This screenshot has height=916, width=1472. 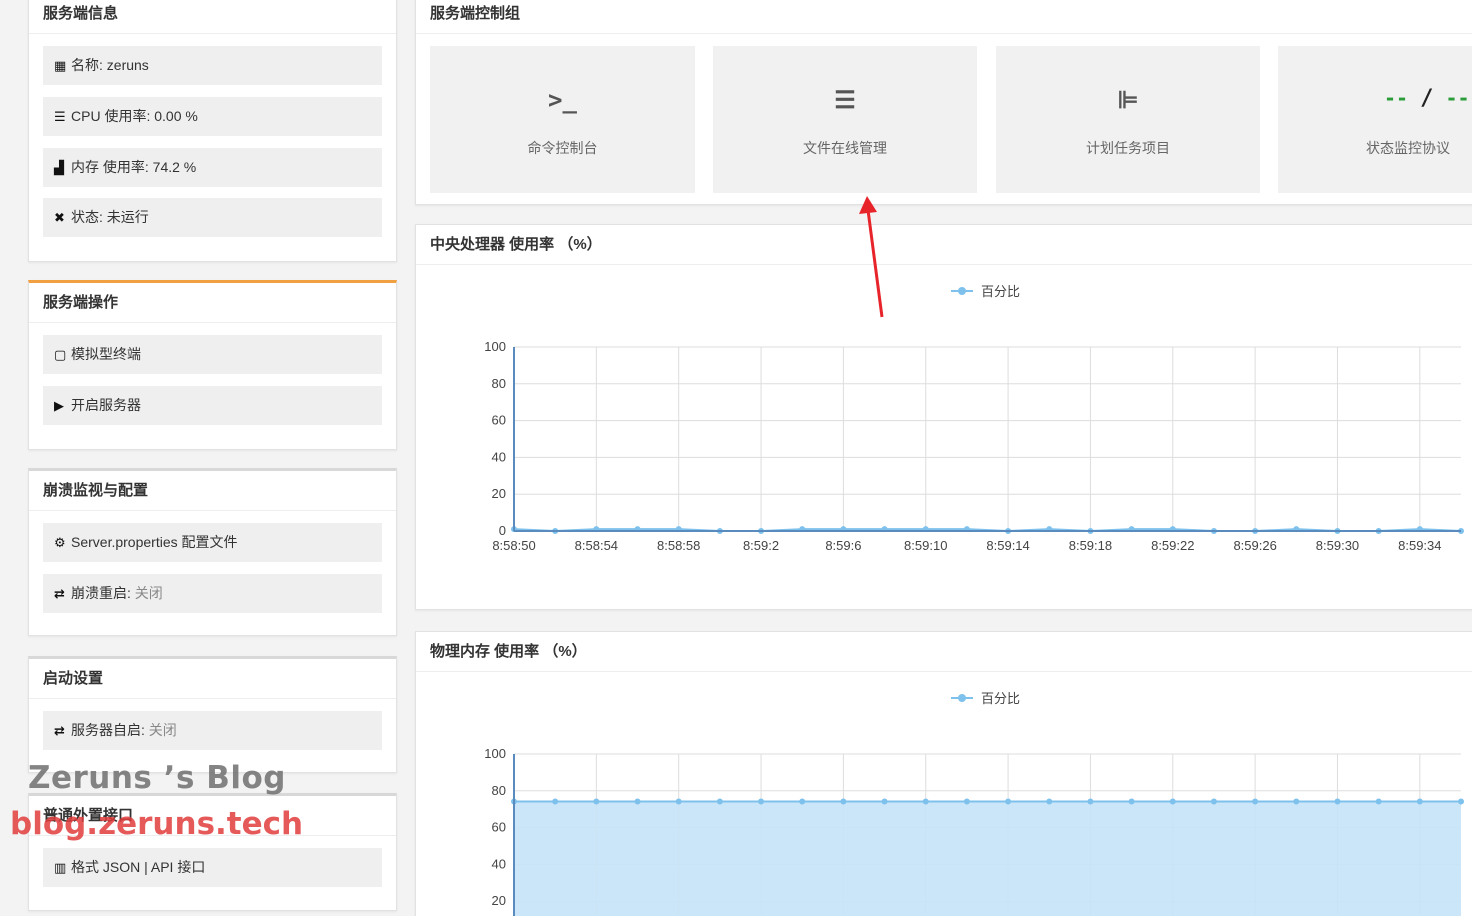 I want to click on startup-panel: 启动设置 ⇄ 服务器自启: 关闭, so click(x=212, y=714).